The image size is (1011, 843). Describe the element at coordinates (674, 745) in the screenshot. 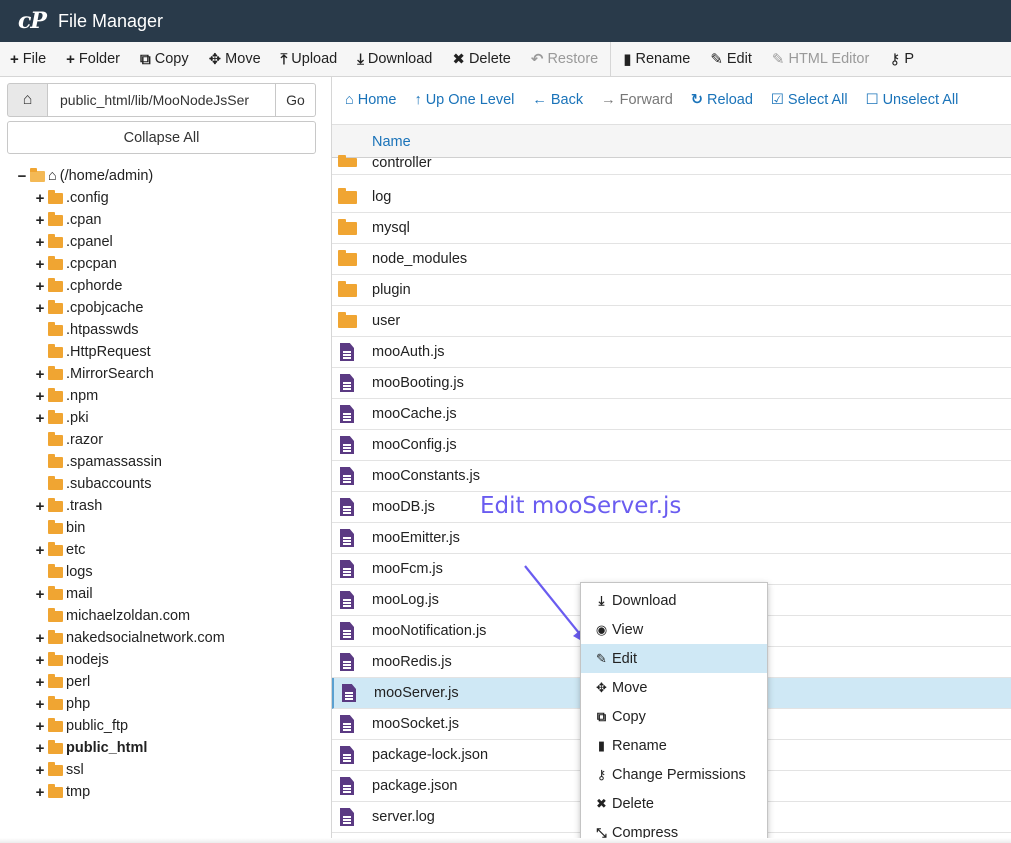

I see `context-menu-rename: ▮ Rename` at that location.